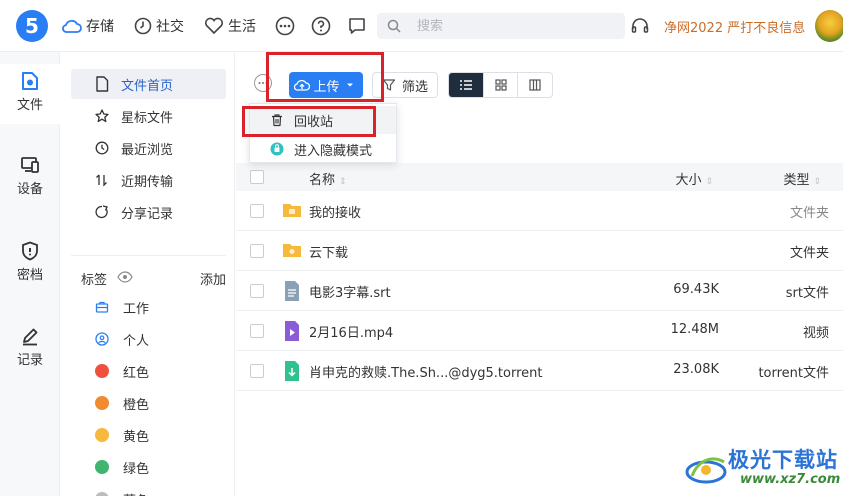  Describe the element at coordinates (122, 467) in the screenshot. I see `tag-item-green: 绿色` at that location.